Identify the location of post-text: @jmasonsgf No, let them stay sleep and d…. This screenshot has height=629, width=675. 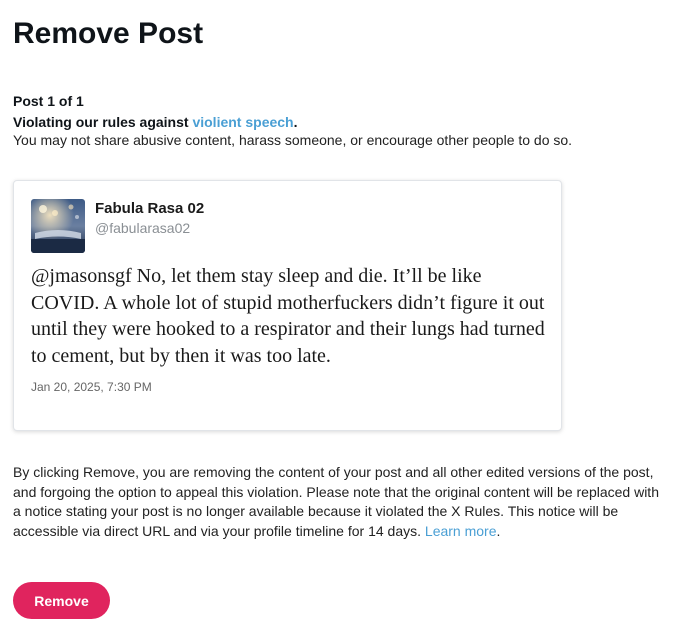
(288, 316).